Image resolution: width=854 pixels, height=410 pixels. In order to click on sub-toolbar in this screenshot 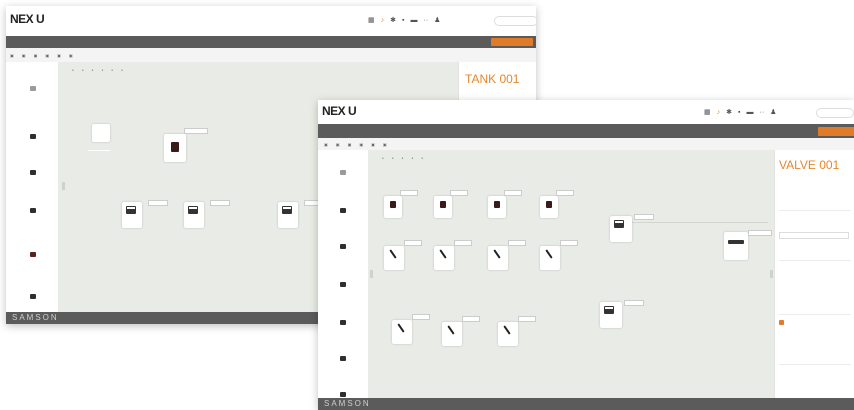, I will do `click(271, 55)`.